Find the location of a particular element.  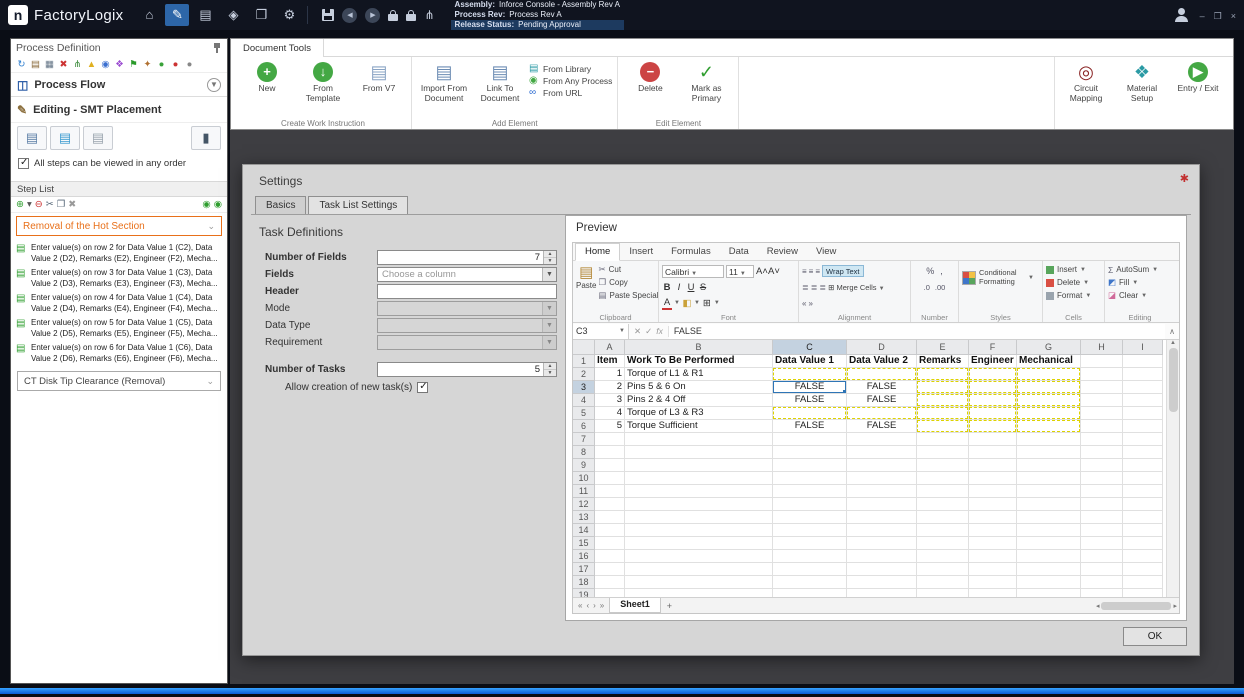

cell-I19 is located at coordinates (1143, 593).